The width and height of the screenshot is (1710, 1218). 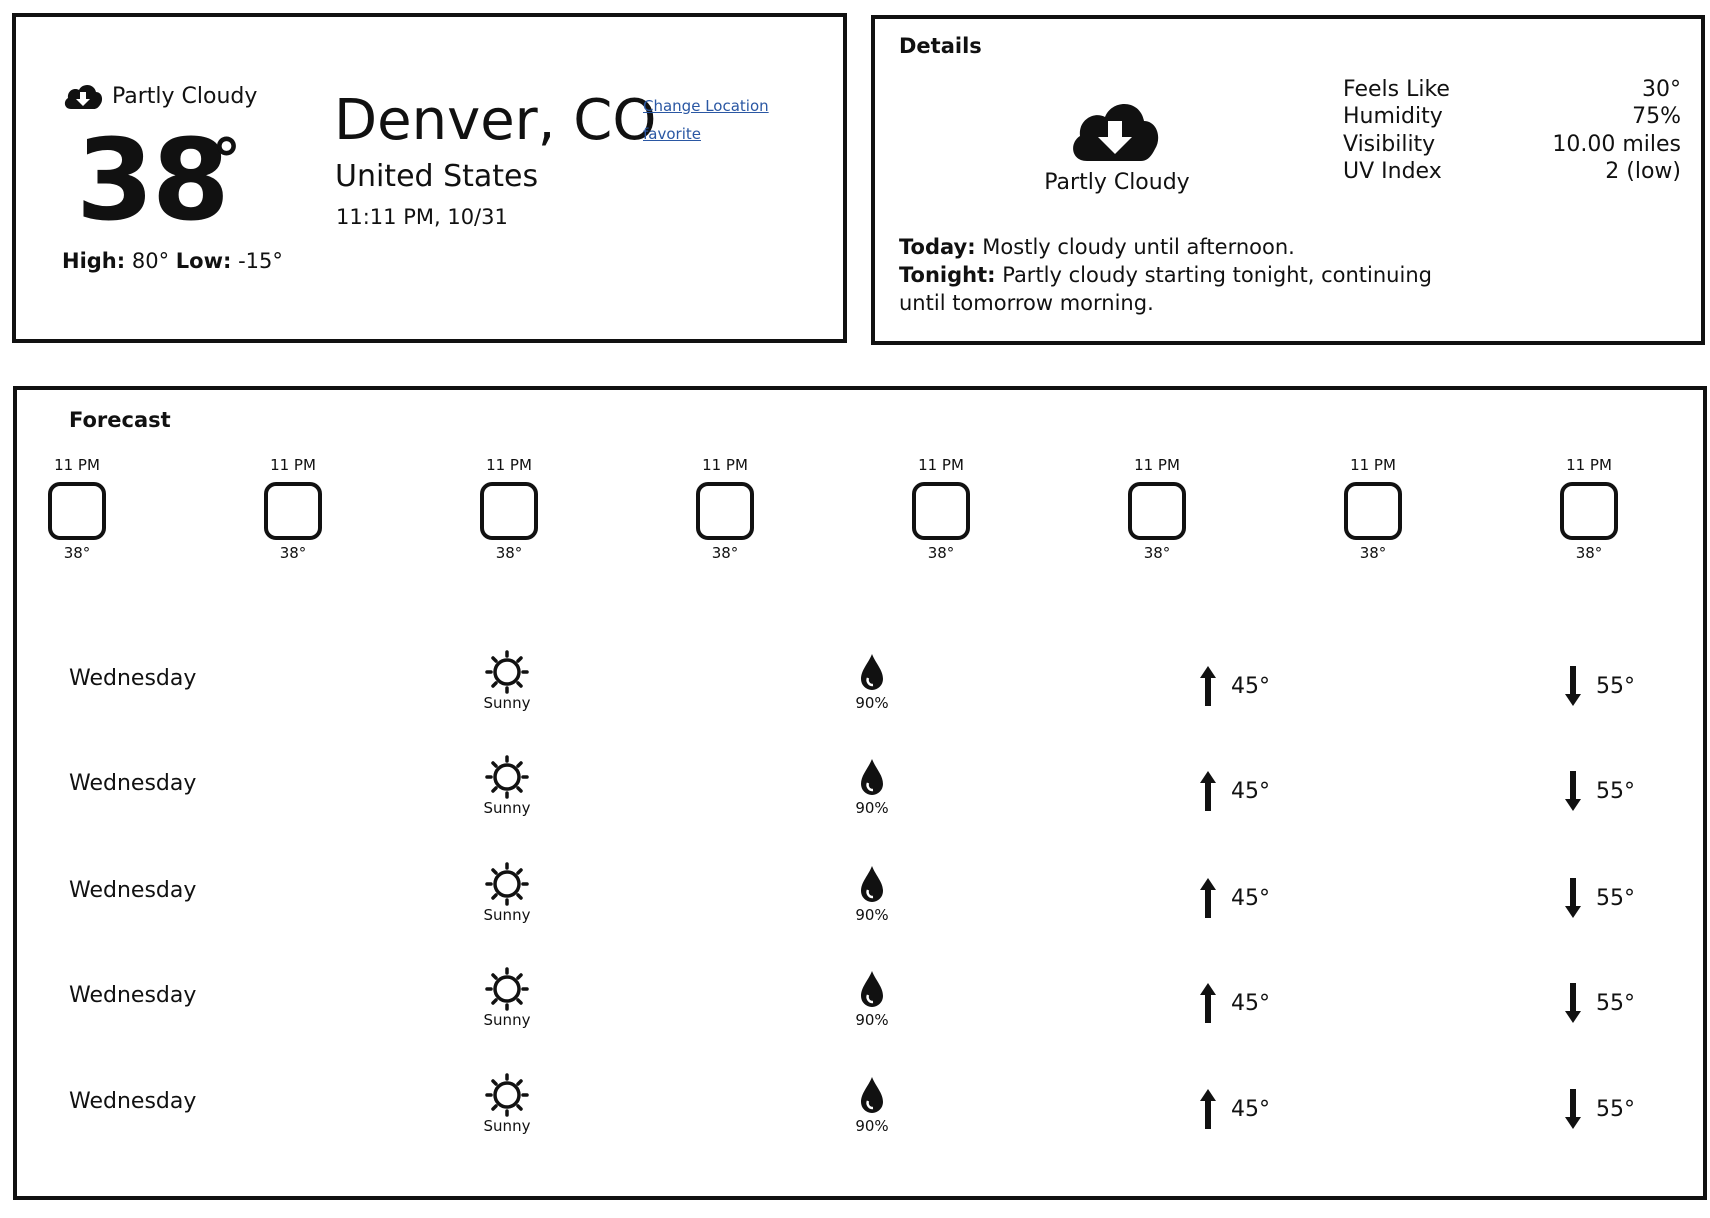 What do you see at coordinates (203, 261) in the screenshot?
I see `low-label: Low:` at bounding box center [203, 261].